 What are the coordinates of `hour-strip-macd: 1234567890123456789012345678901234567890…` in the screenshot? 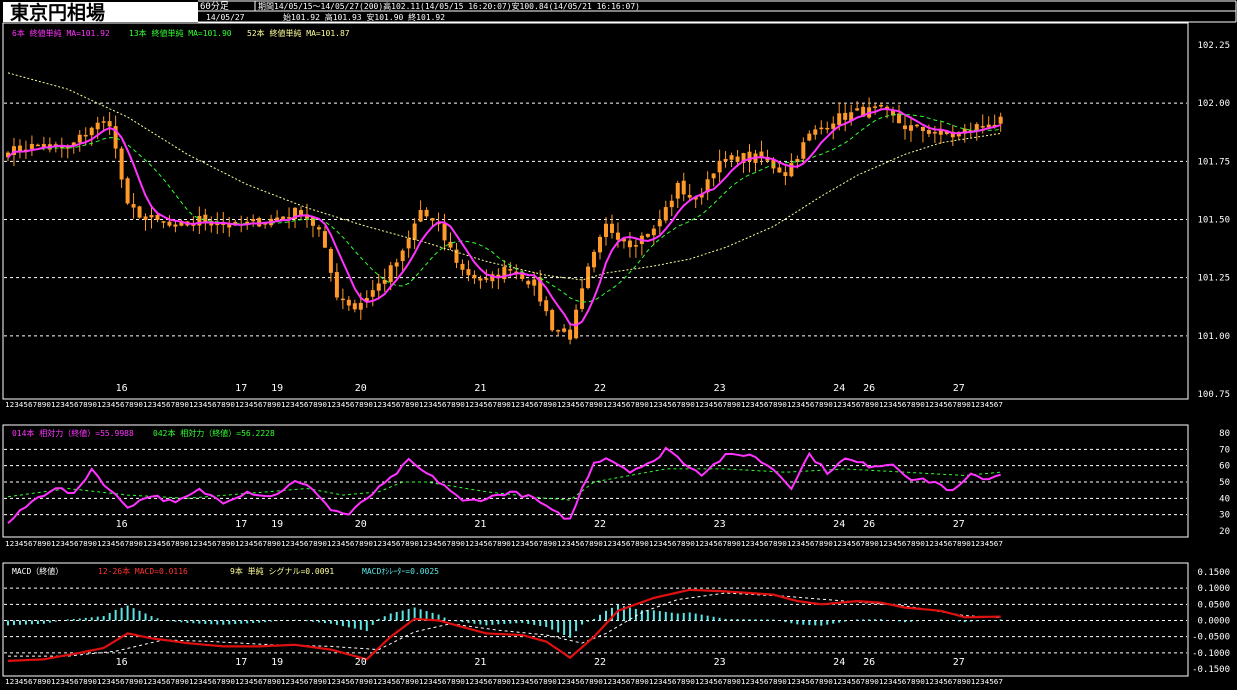 It's located at (504, 681).